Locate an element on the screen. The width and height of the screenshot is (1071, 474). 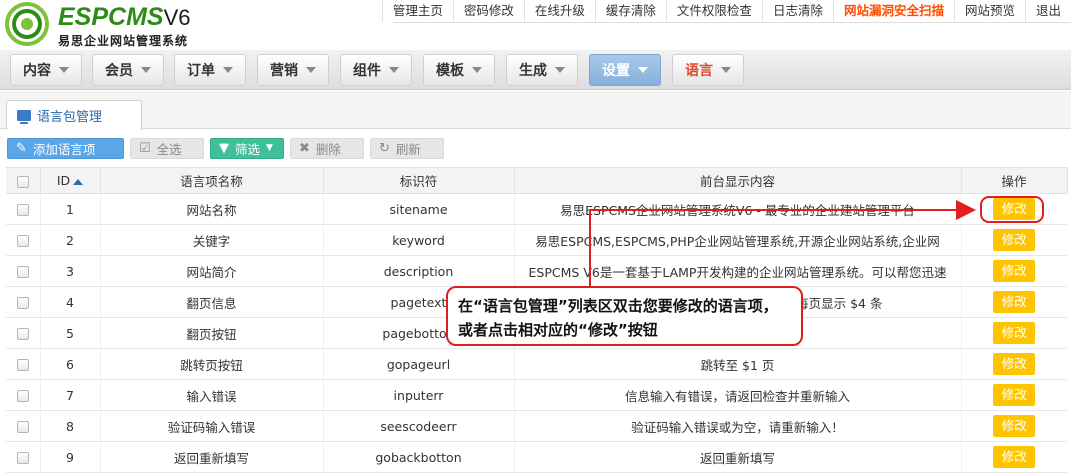
tab-language-pack-management: 语言包管理 is located at coordinates (74, 115).